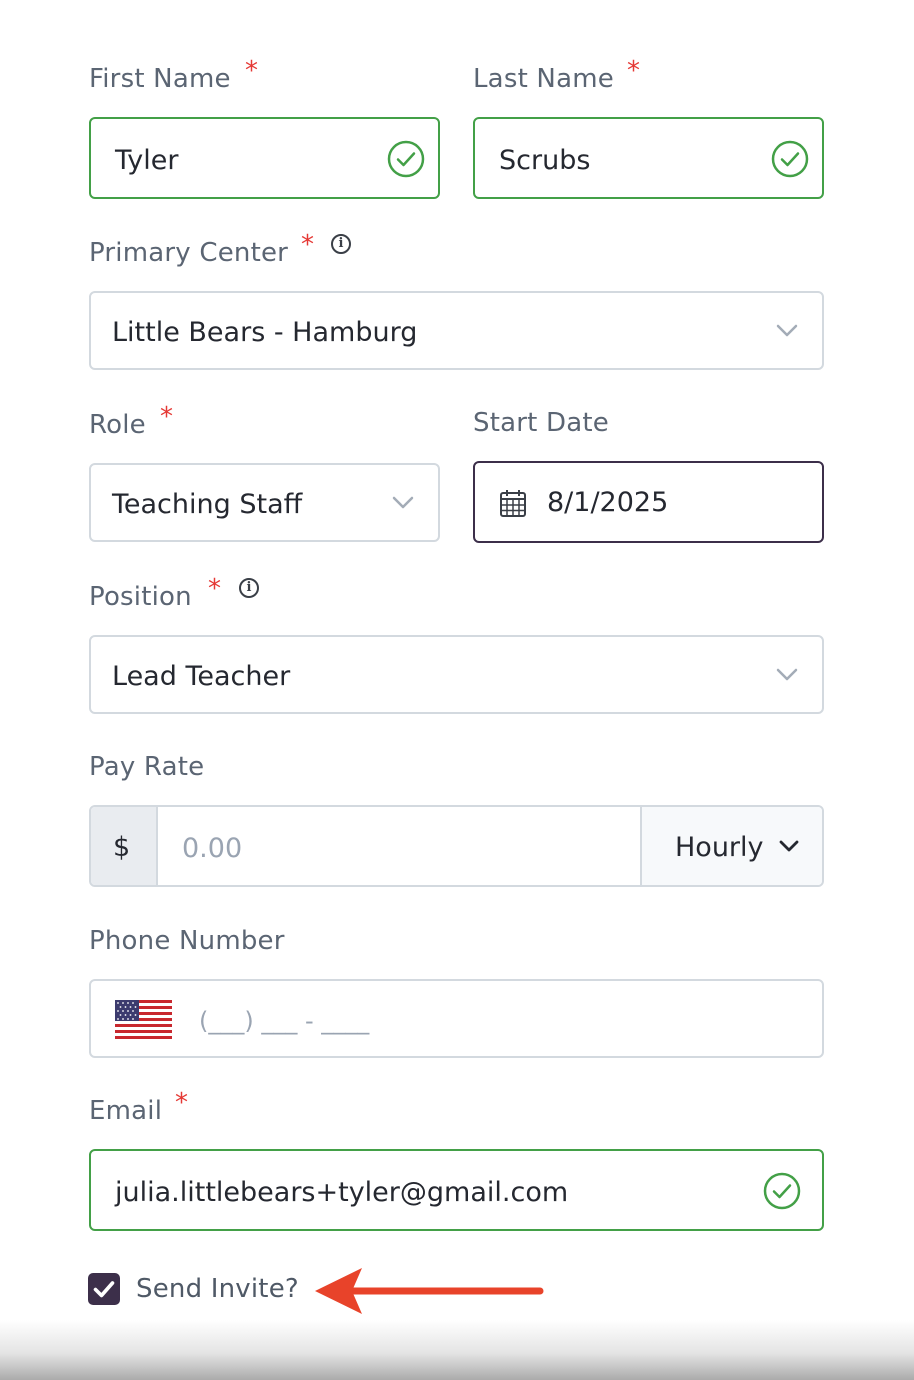  Describe the element at coordinates (265, 332) in the screenshot. I see `primary-center-value: Little Bears - Hamburg` at that location.